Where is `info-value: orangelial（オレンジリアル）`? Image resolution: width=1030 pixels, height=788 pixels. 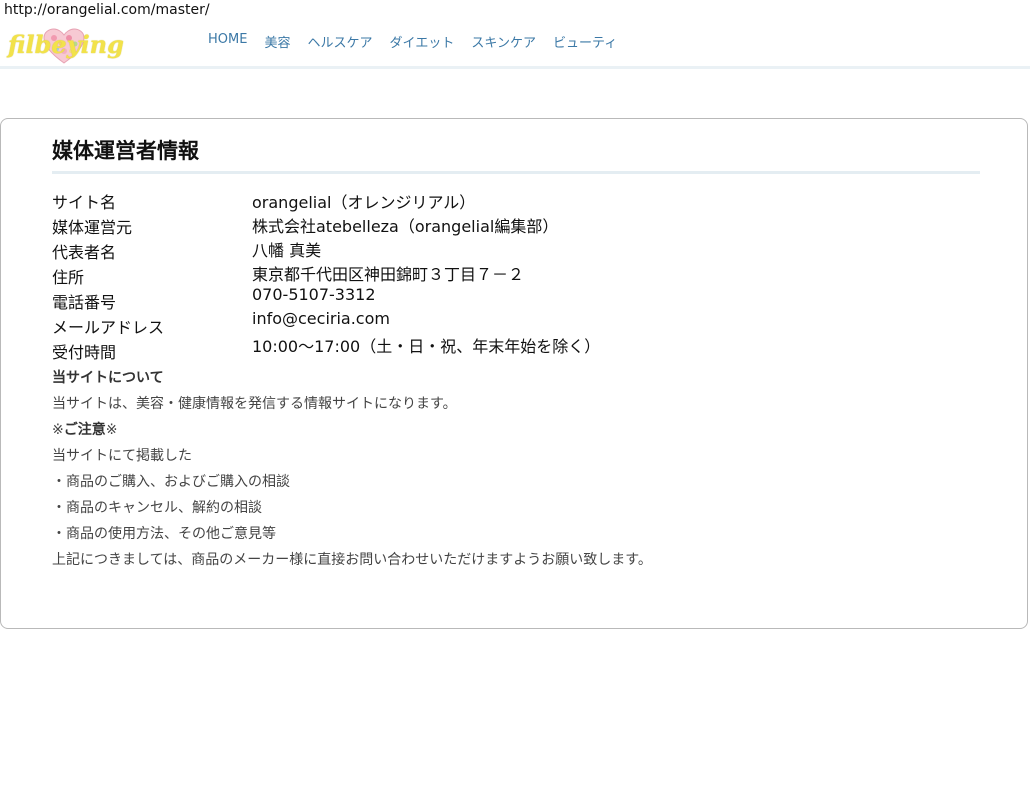 info-value: orangelial（オレンジリアル） is located at coordinates (364, 202).